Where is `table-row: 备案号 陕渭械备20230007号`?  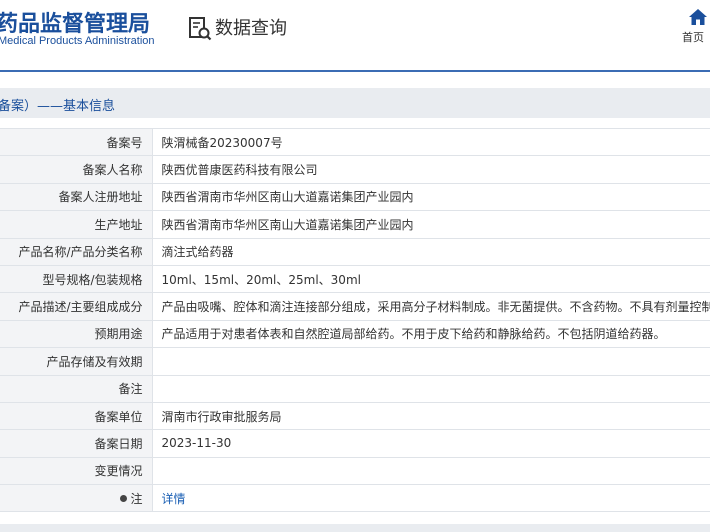
table-row: 备案号 陕渭械备20230007号 is located at coordinates (355, 142).